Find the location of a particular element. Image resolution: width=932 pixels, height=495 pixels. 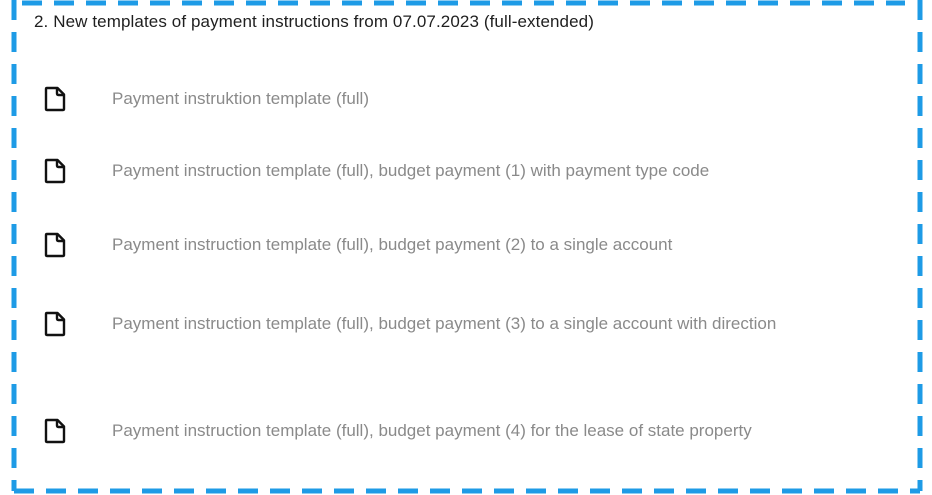

list-item-label: Payment instruktion template (full) is located at coordinates (240, 98).